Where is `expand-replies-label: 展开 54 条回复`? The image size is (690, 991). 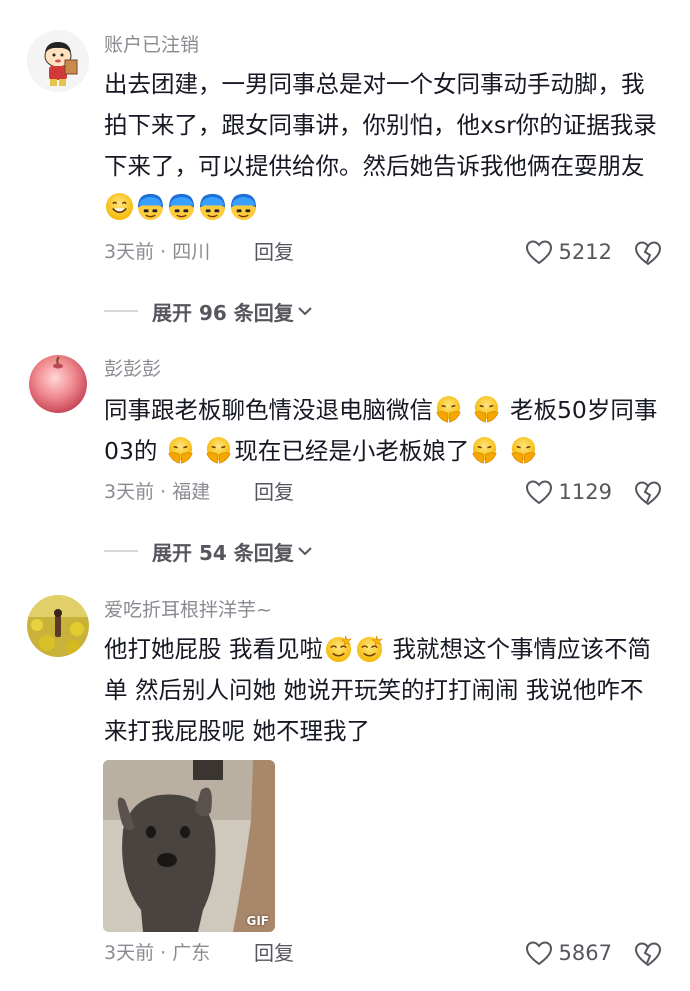
expand-replies-label: 展开 54 条回复 is located at coordinates (223, 552).